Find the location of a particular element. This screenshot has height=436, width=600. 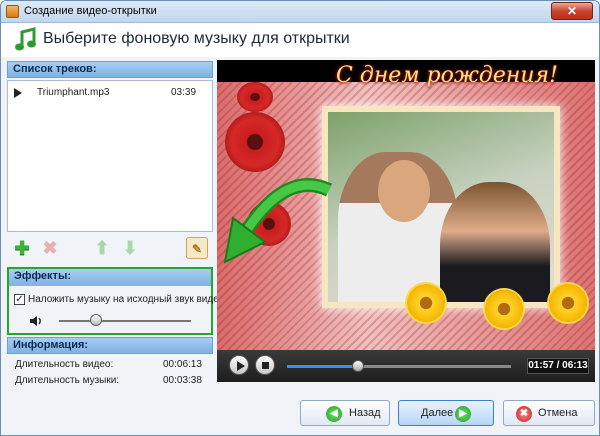

player-controls: 01:57 / 06:13 is located at coordinates (406, 366).